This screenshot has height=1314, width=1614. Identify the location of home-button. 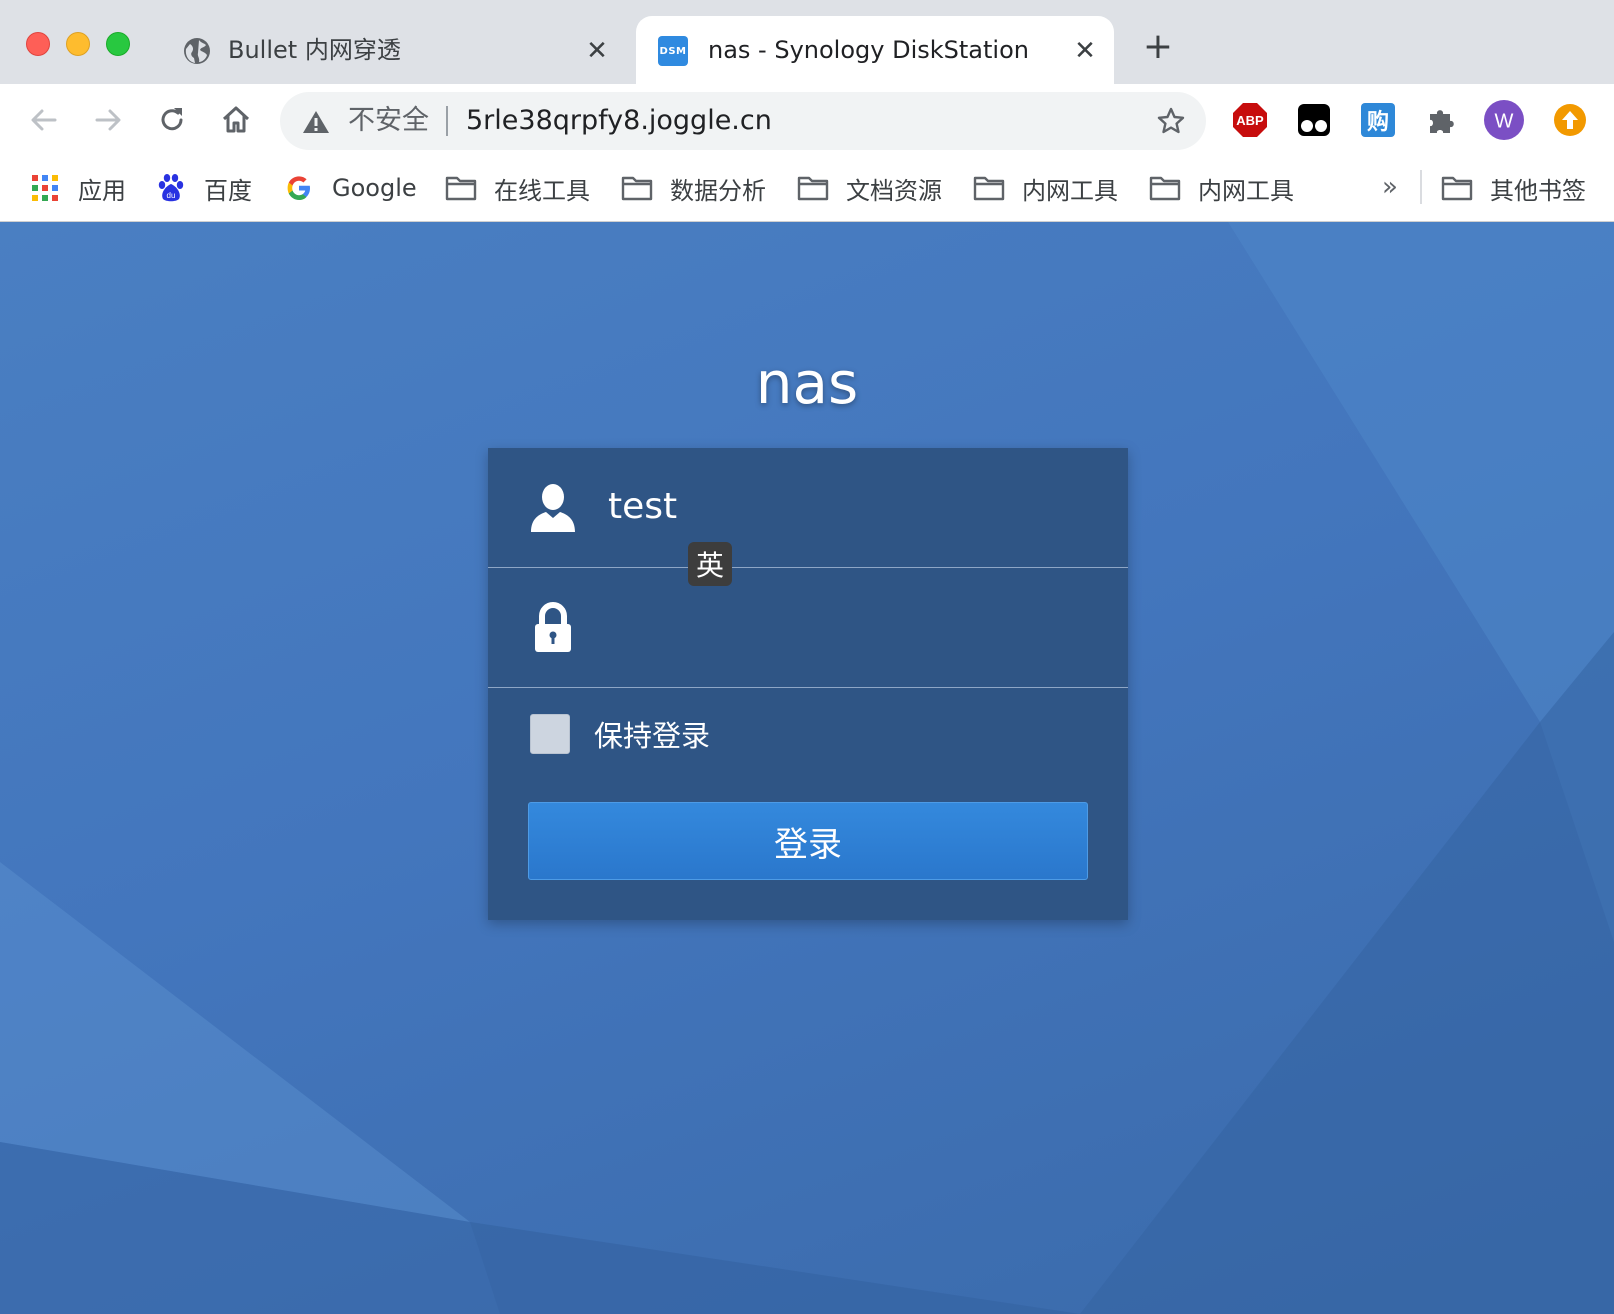
(236, 120).